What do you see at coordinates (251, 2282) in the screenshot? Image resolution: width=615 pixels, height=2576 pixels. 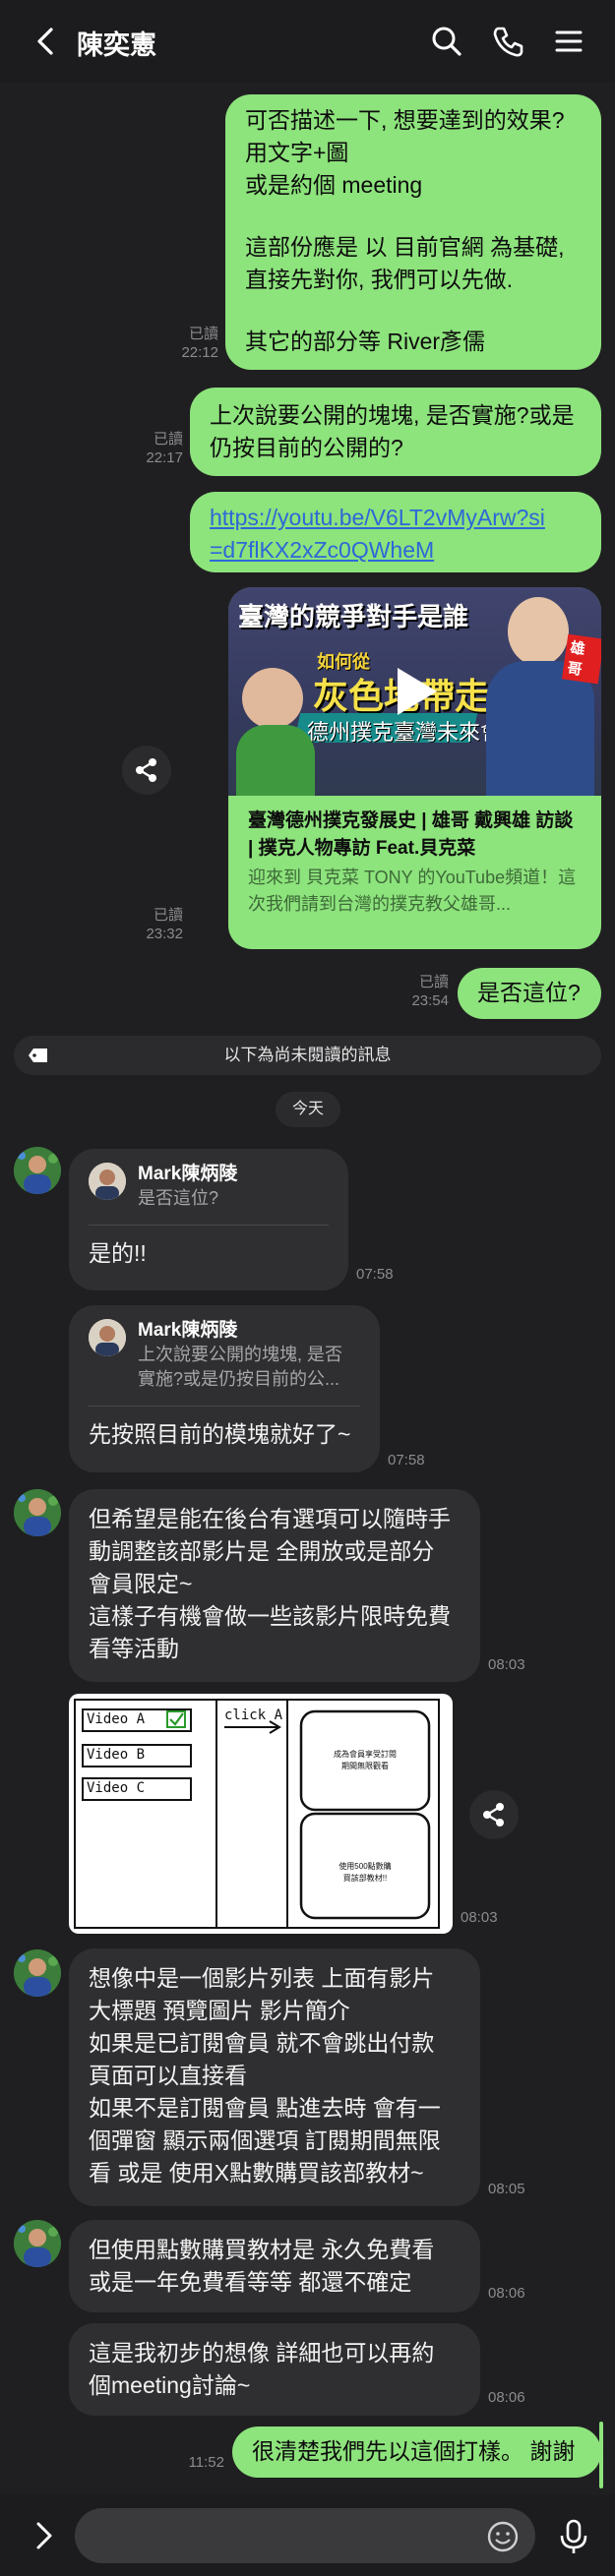 I see `message-line: 或是一年免費看等等 都還不確定` at bounding box center [251, 2282].